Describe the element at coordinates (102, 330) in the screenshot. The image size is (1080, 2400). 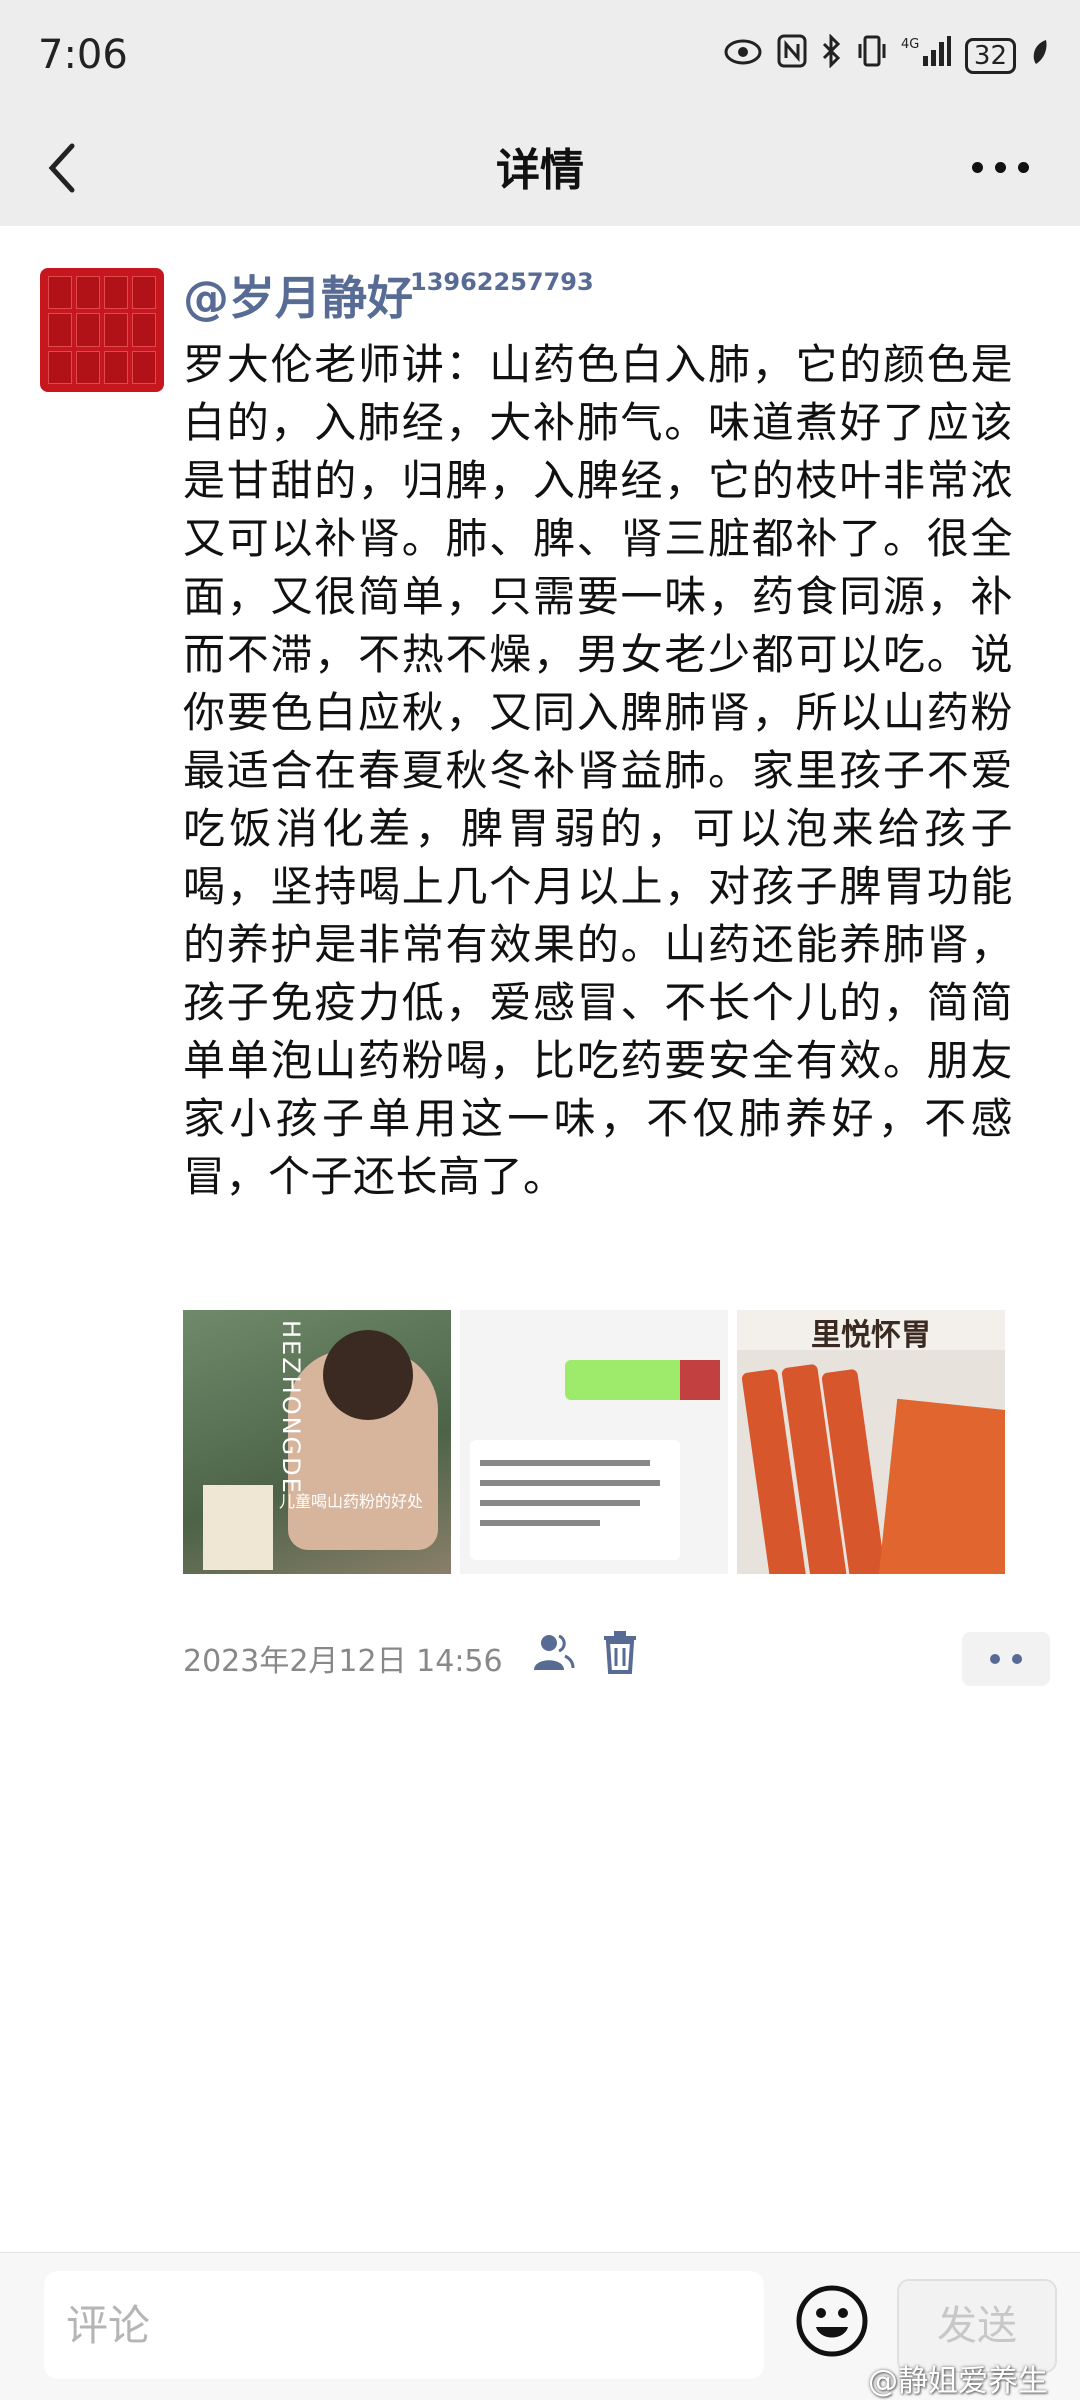
I see `avatar` at that location.